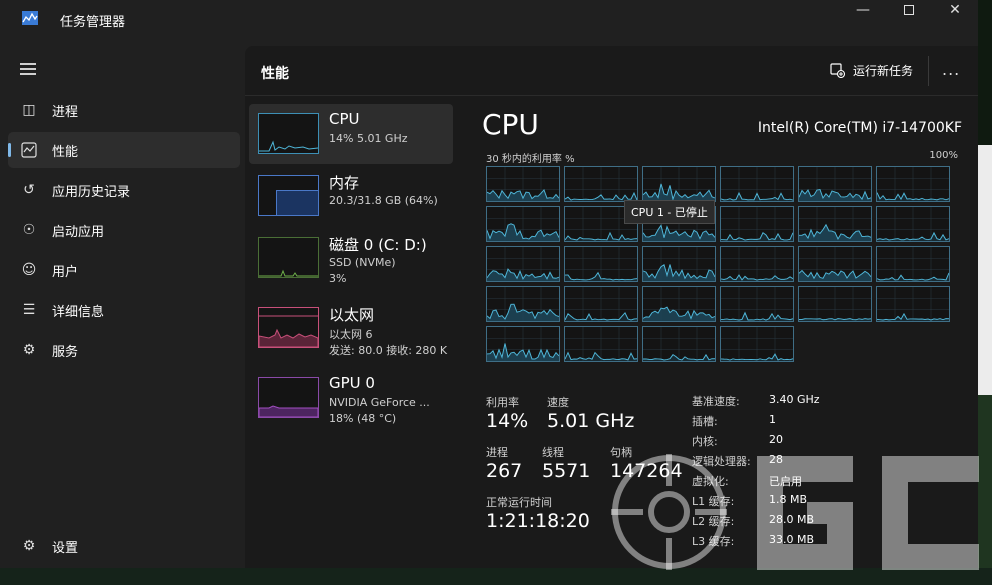 Image resolution: width=992 pixels, height=585 pixels. I want to click on nav-item-label: 应用历史记录, so click(91, 192).